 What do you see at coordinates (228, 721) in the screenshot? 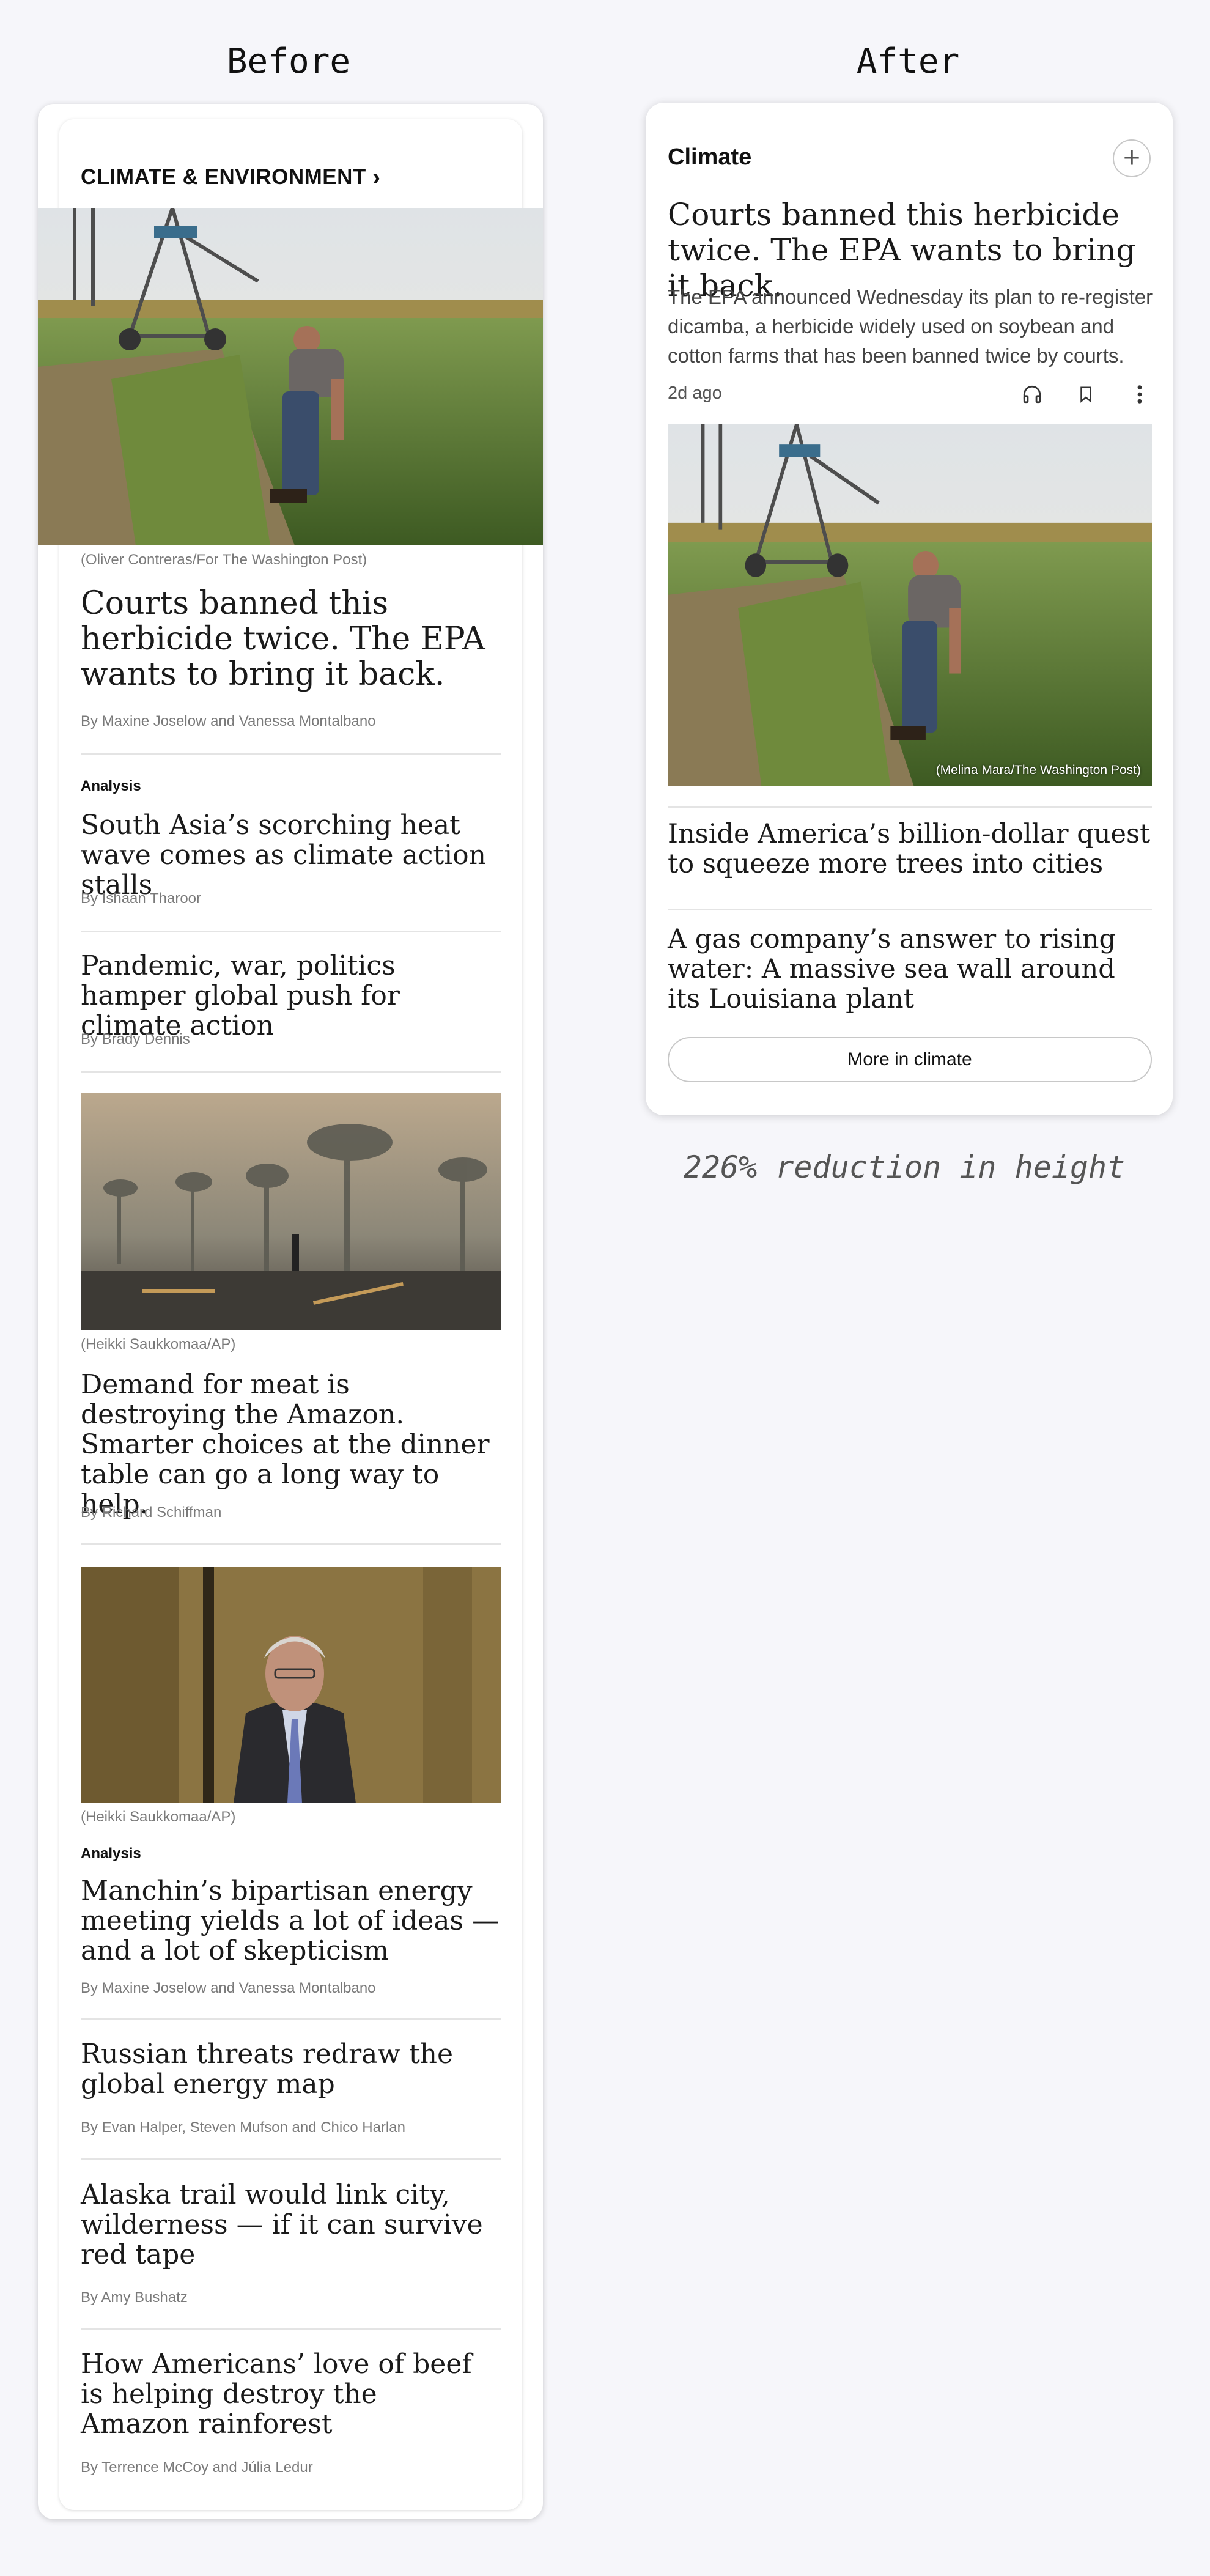
I see `lead-byline: By Maxine Joselow and Vanessa Montalbano` at bounding box center [228, 721].